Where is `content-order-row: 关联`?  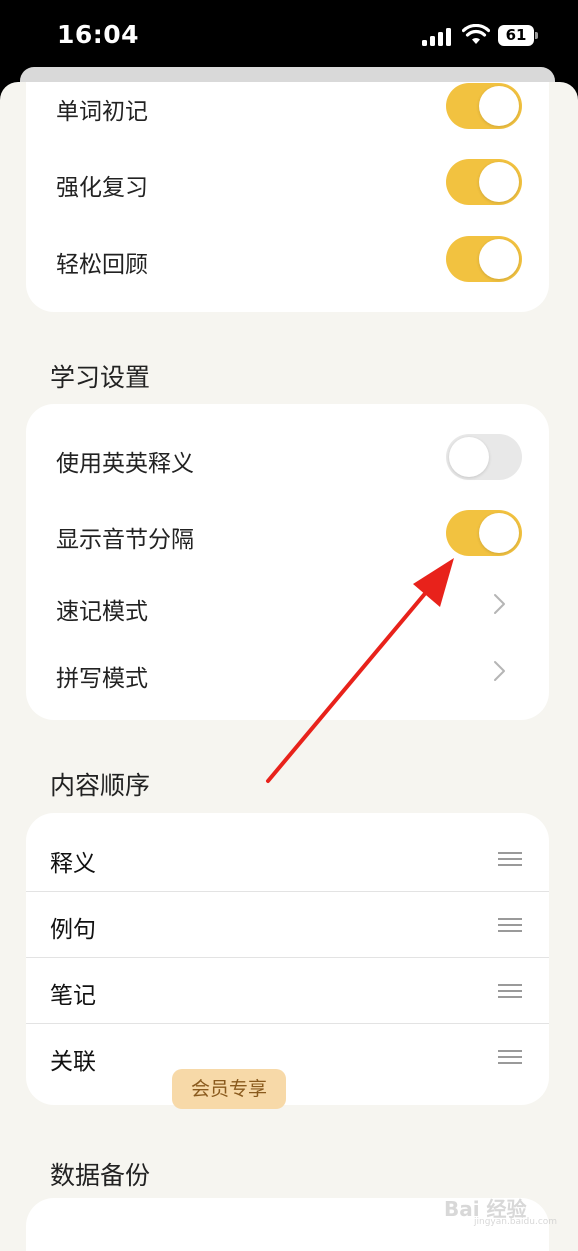
content-order-row: 关联 is located at coordinates (287, 1057).